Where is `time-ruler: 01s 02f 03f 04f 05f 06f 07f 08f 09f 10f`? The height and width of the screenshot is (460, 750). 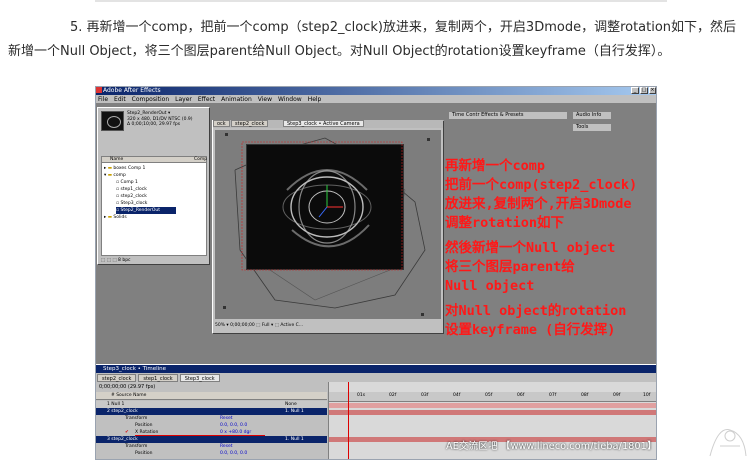
time-ruler: 01s 02f 03f 04f 05f 06f 07f 08f 09f 10f is located at coordinates (493, 397).